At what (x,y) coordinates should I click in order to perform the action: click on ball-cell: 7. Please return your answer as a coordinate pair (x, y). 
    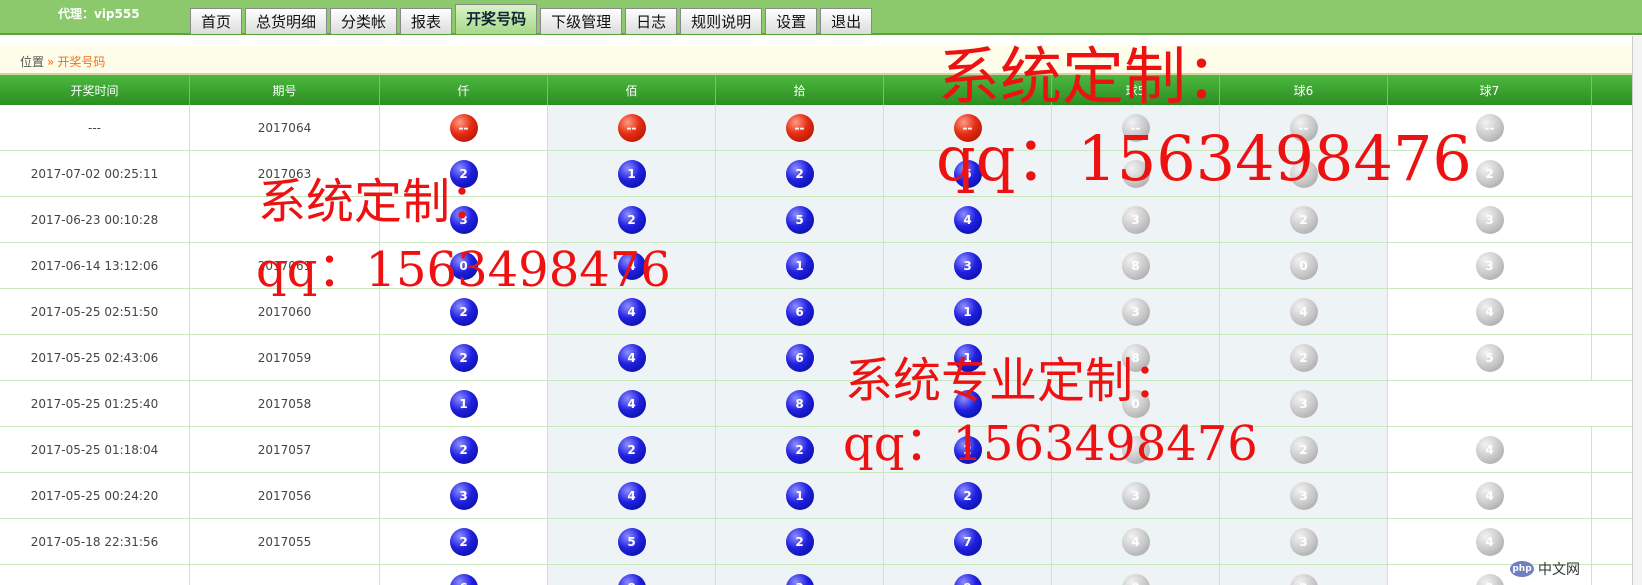
    Looking at the image, I should click on (968, 541).